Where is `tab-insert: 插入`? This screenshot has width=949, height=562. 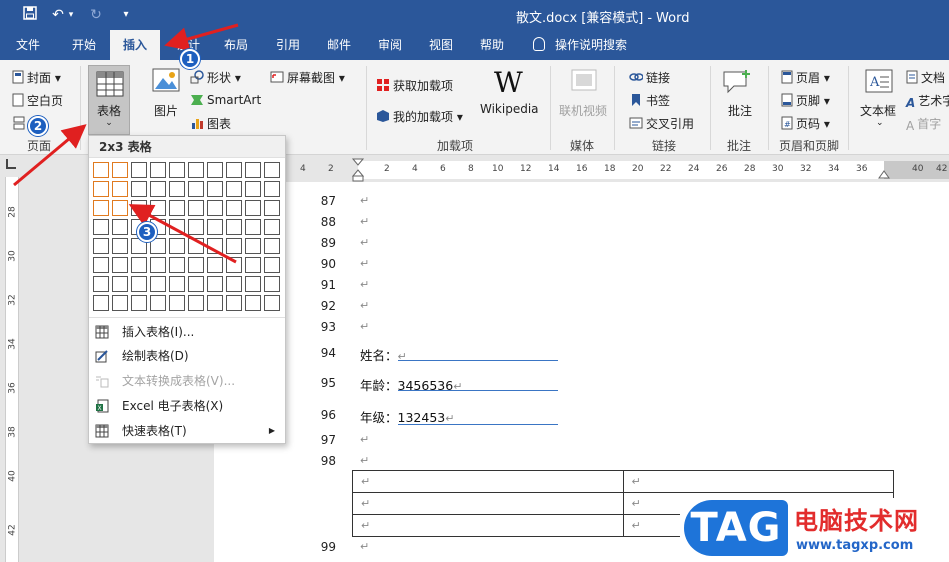
tab-insert: 插入 is located at coordinates (135, 45).